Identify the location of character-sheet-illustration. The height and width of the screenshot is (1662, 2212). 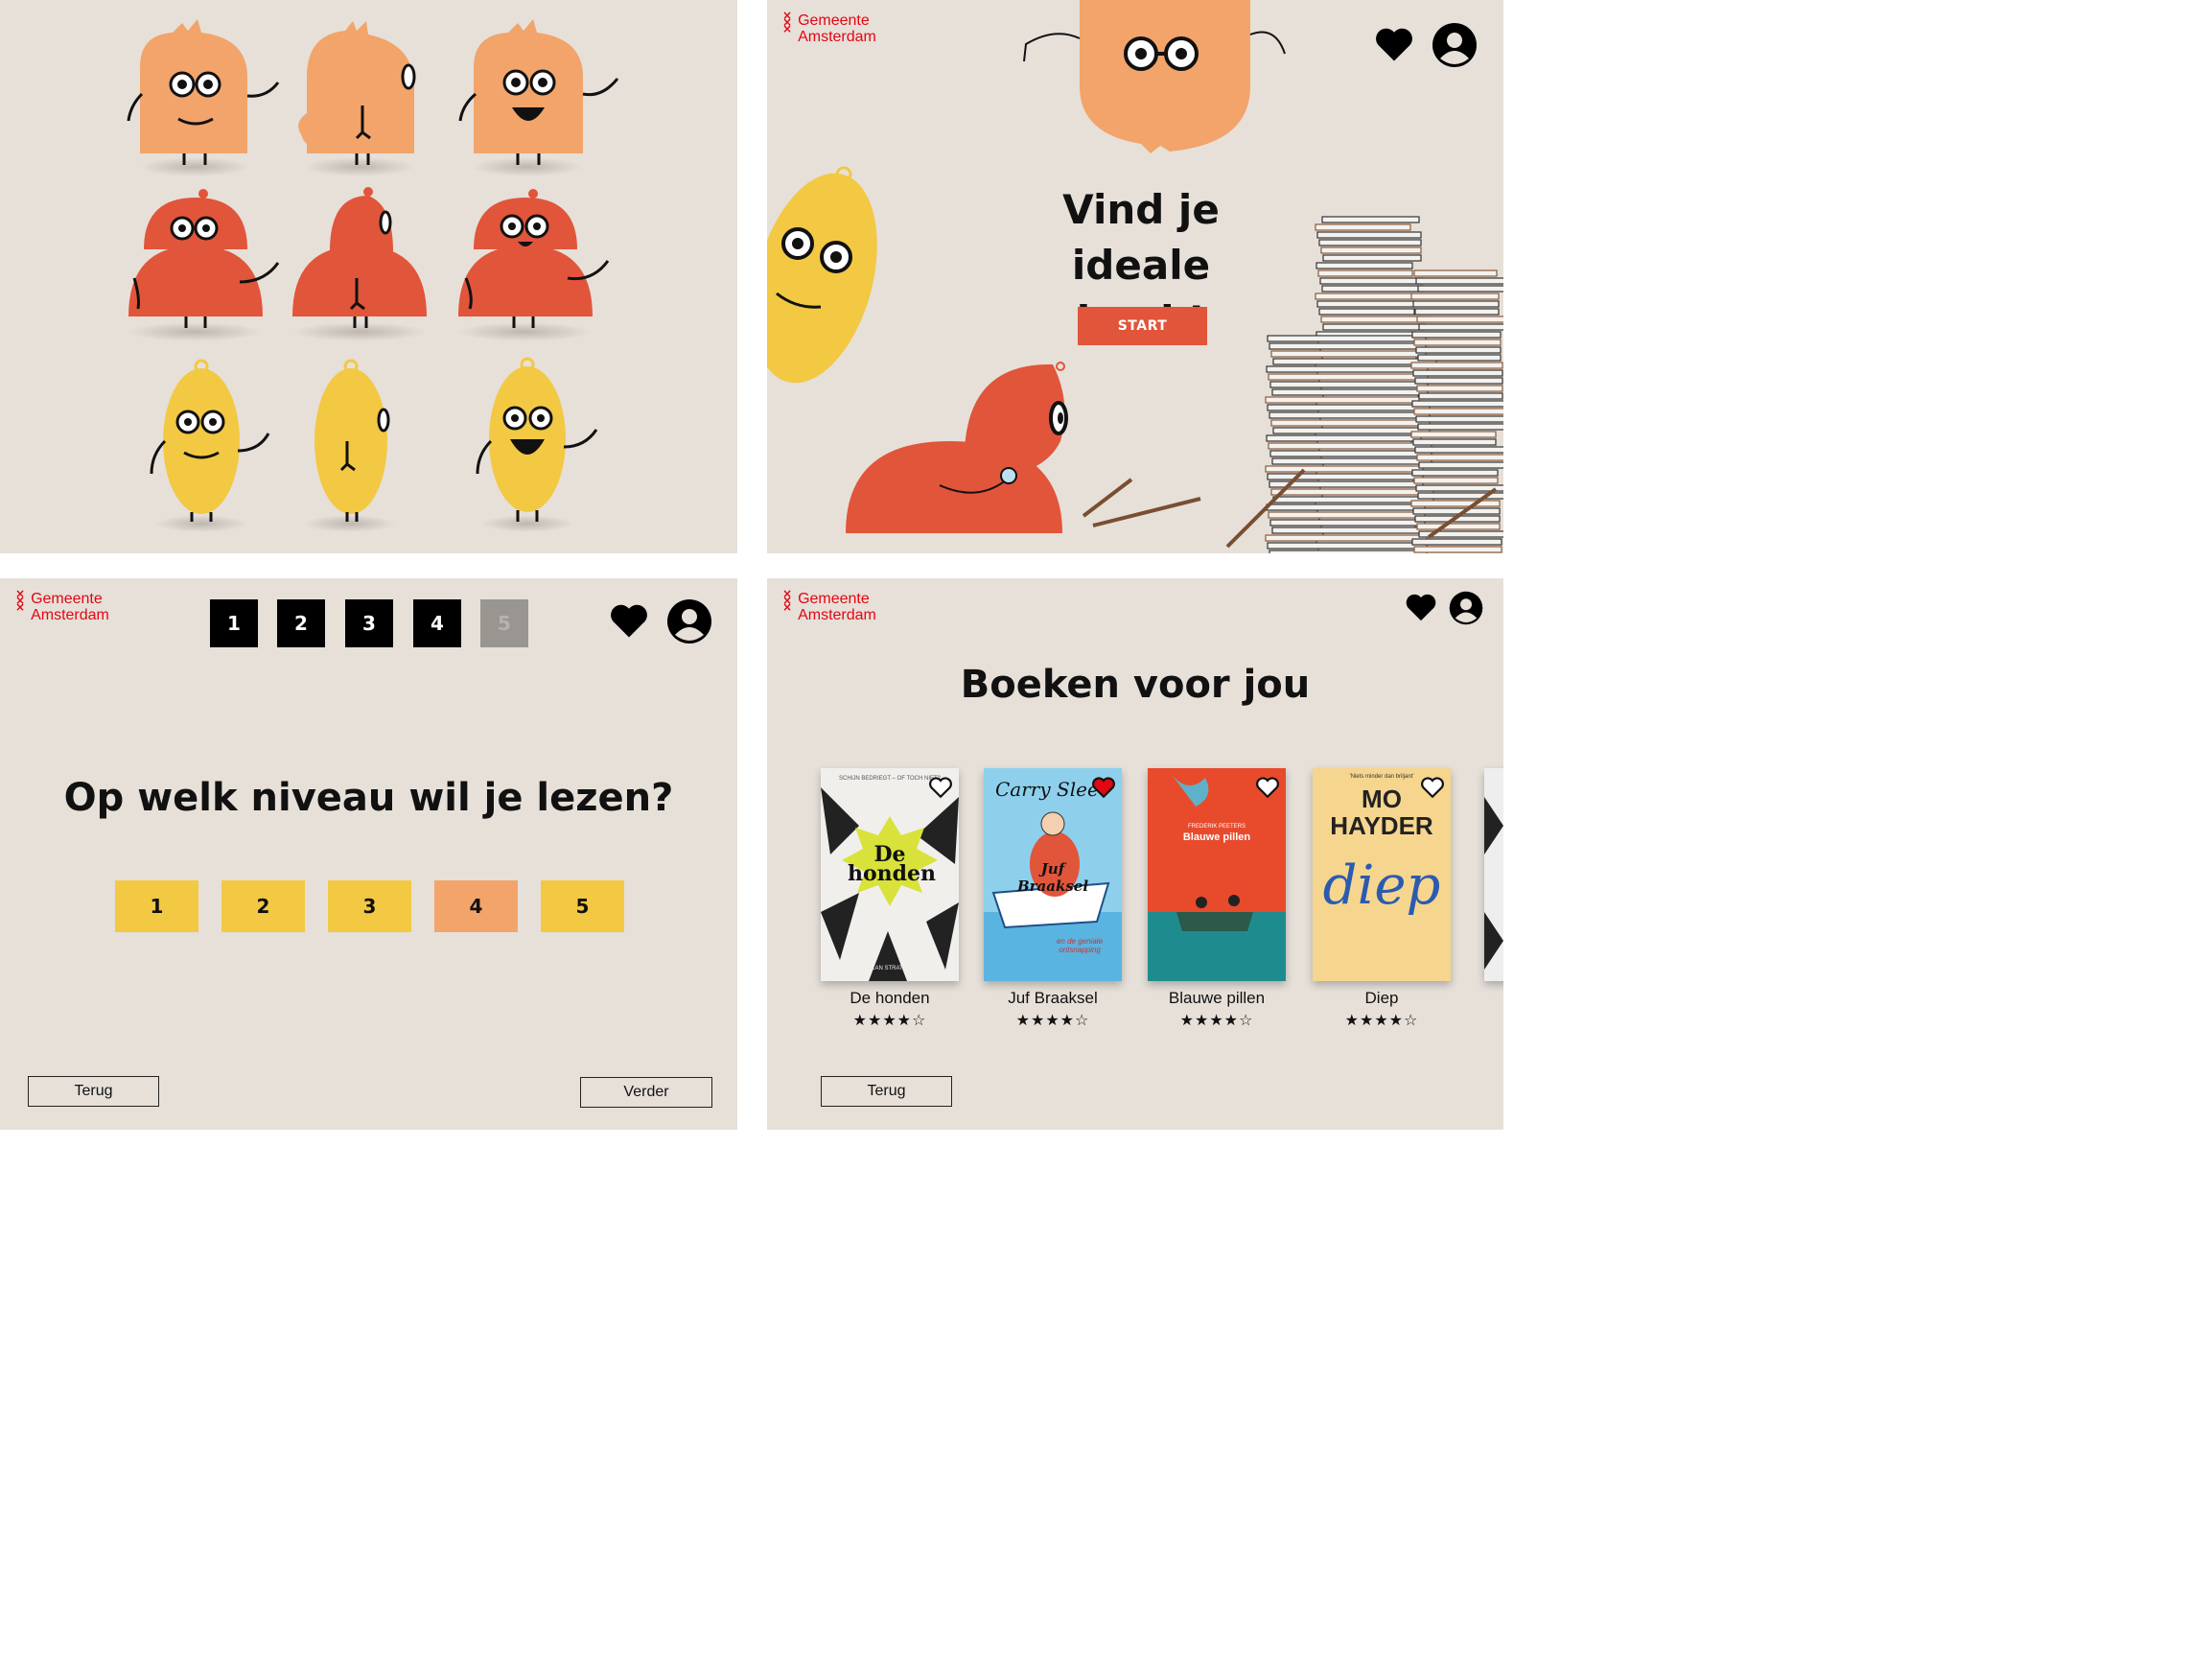
(373, 275).